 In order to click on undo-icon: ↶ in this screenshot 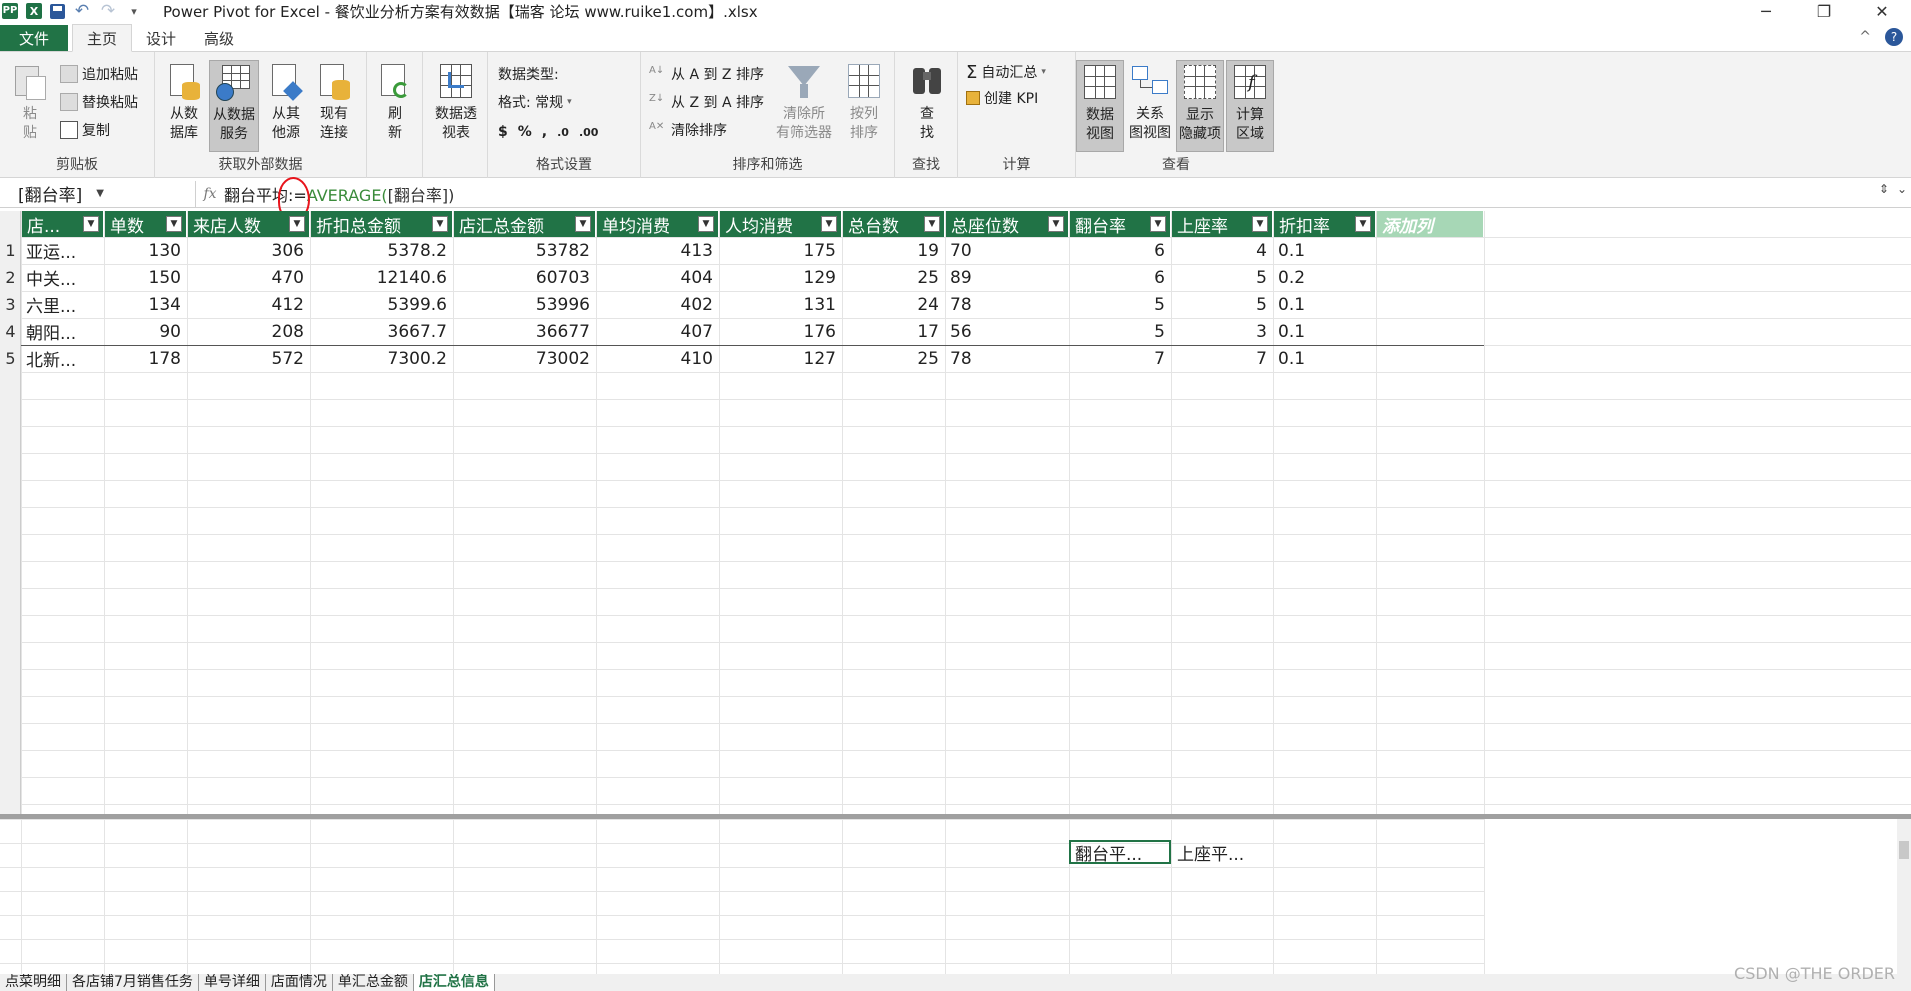, I will do `click(82, 10)`.